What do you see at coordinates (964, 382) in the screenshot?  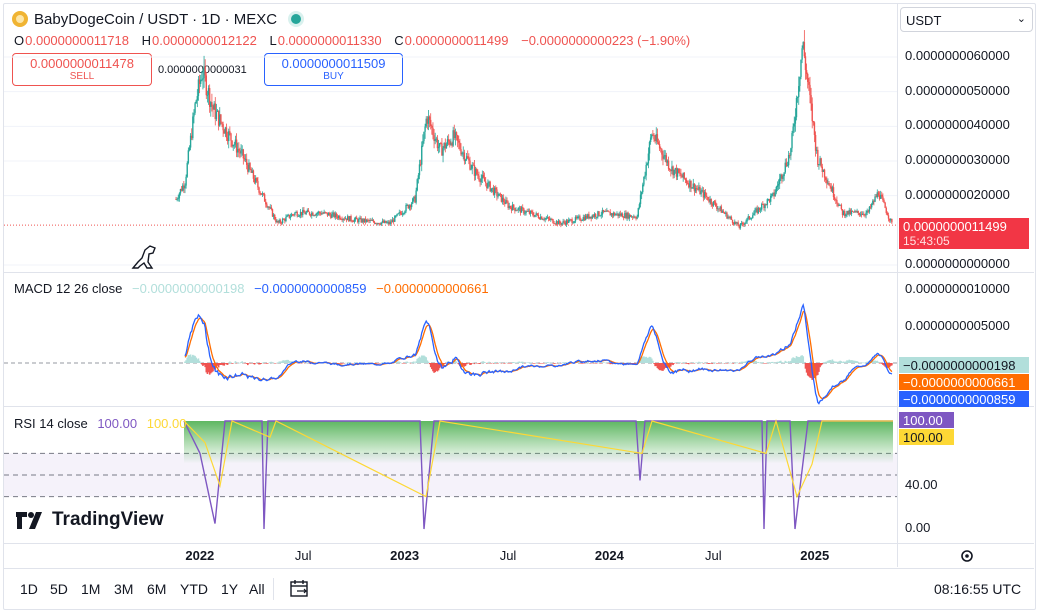 I see `macd-signal-tag: −0.0000000000661` at bounding box center [964, 382].